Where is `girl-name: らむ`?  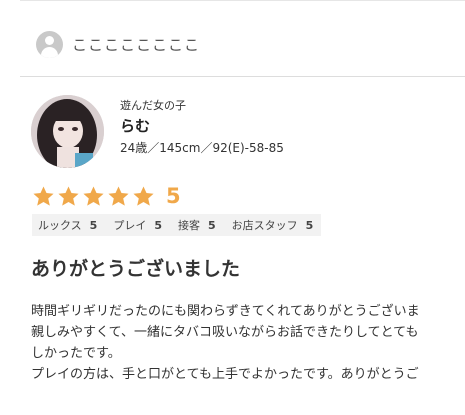 girl-name: らむ is located at coordinates (202, 126).